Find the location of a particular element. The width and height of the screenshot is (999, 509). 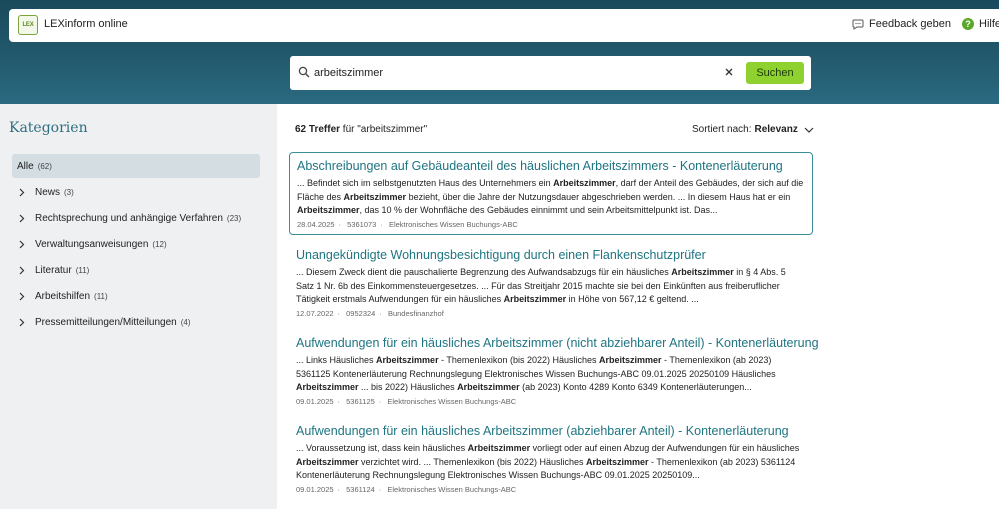

search-icon is located at coordinates (304, 72).